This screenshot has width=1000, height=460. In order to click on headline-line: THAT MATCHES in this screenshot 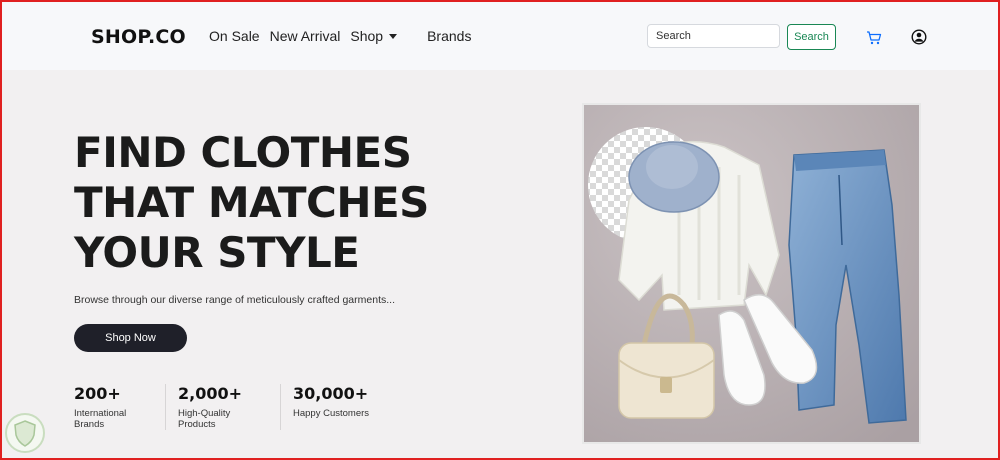, I will do `click(251, 202)`.